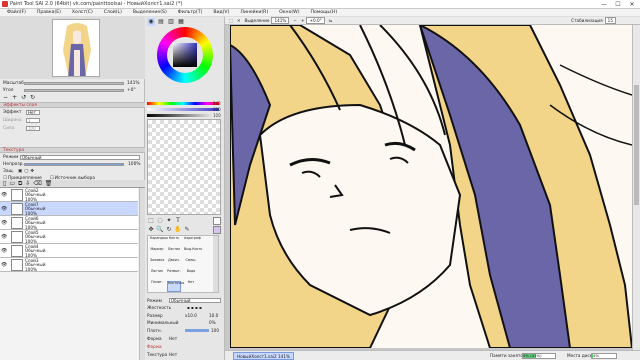 This screenshot has height=361, width=640. I want to click on menu-selection: Выделение(S), so click(150, 12).